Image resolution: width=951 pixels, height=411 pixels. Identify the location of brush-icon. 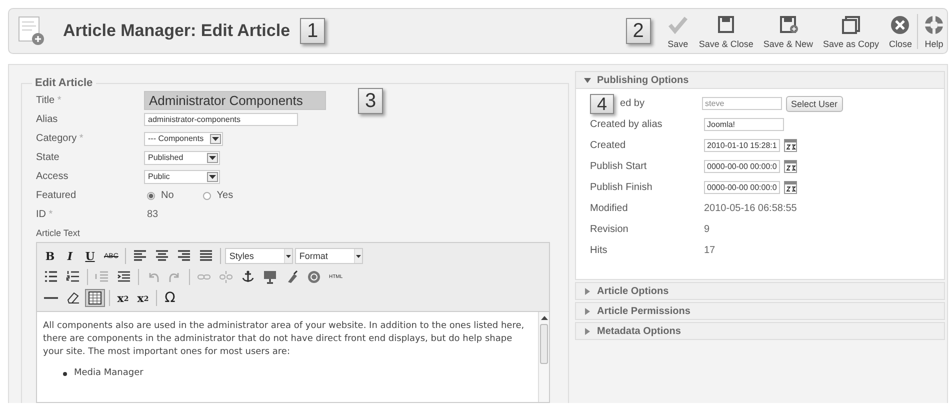
(292, 277).